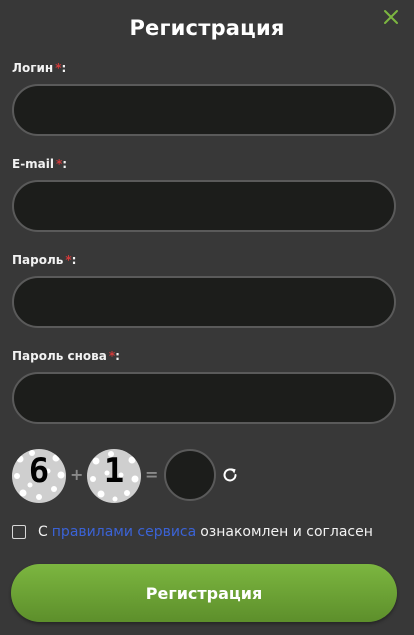 The image size is (414, 635). I want to click on captcha-second-ball: 1, so click(114, 476).